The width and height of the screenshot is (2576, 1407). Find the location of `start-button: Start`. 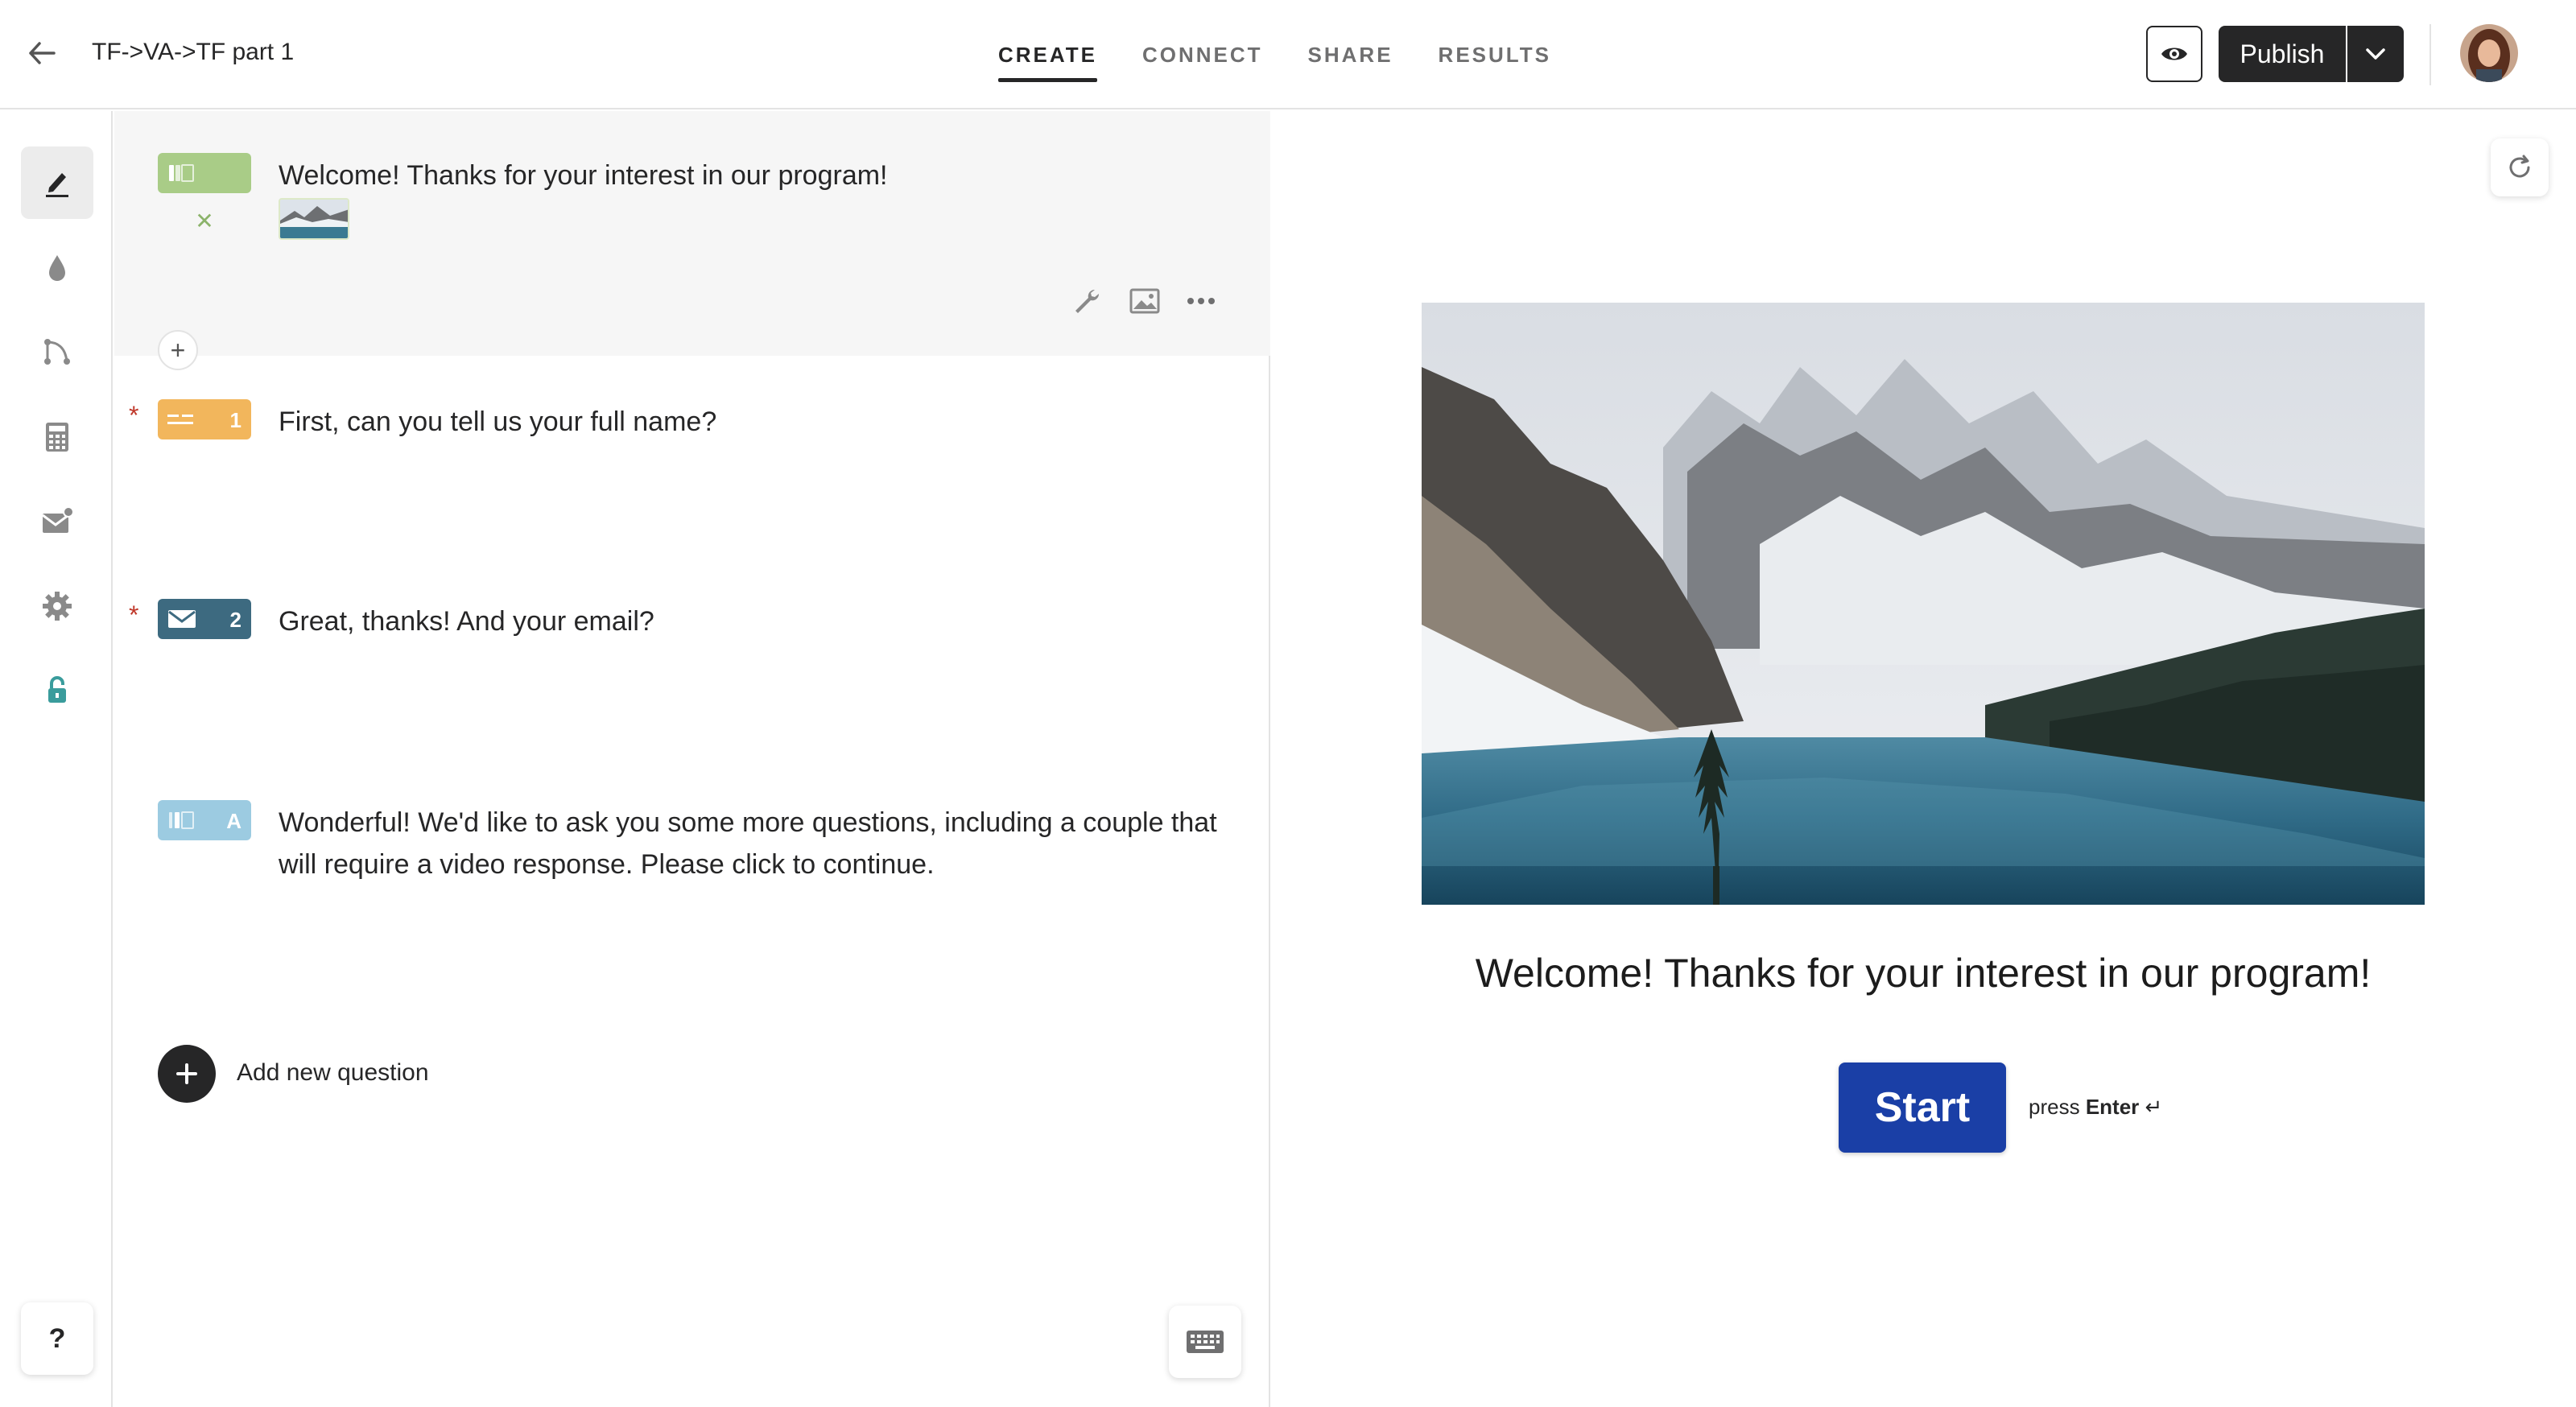

start-button: Start is located at coordinates (1922, 1107).